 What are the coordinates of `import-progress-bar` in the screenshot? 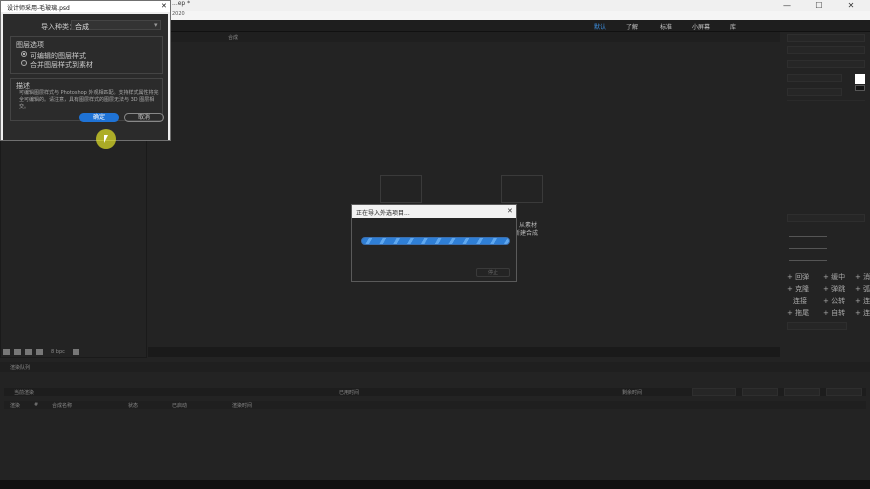 It's located at (435, 241).